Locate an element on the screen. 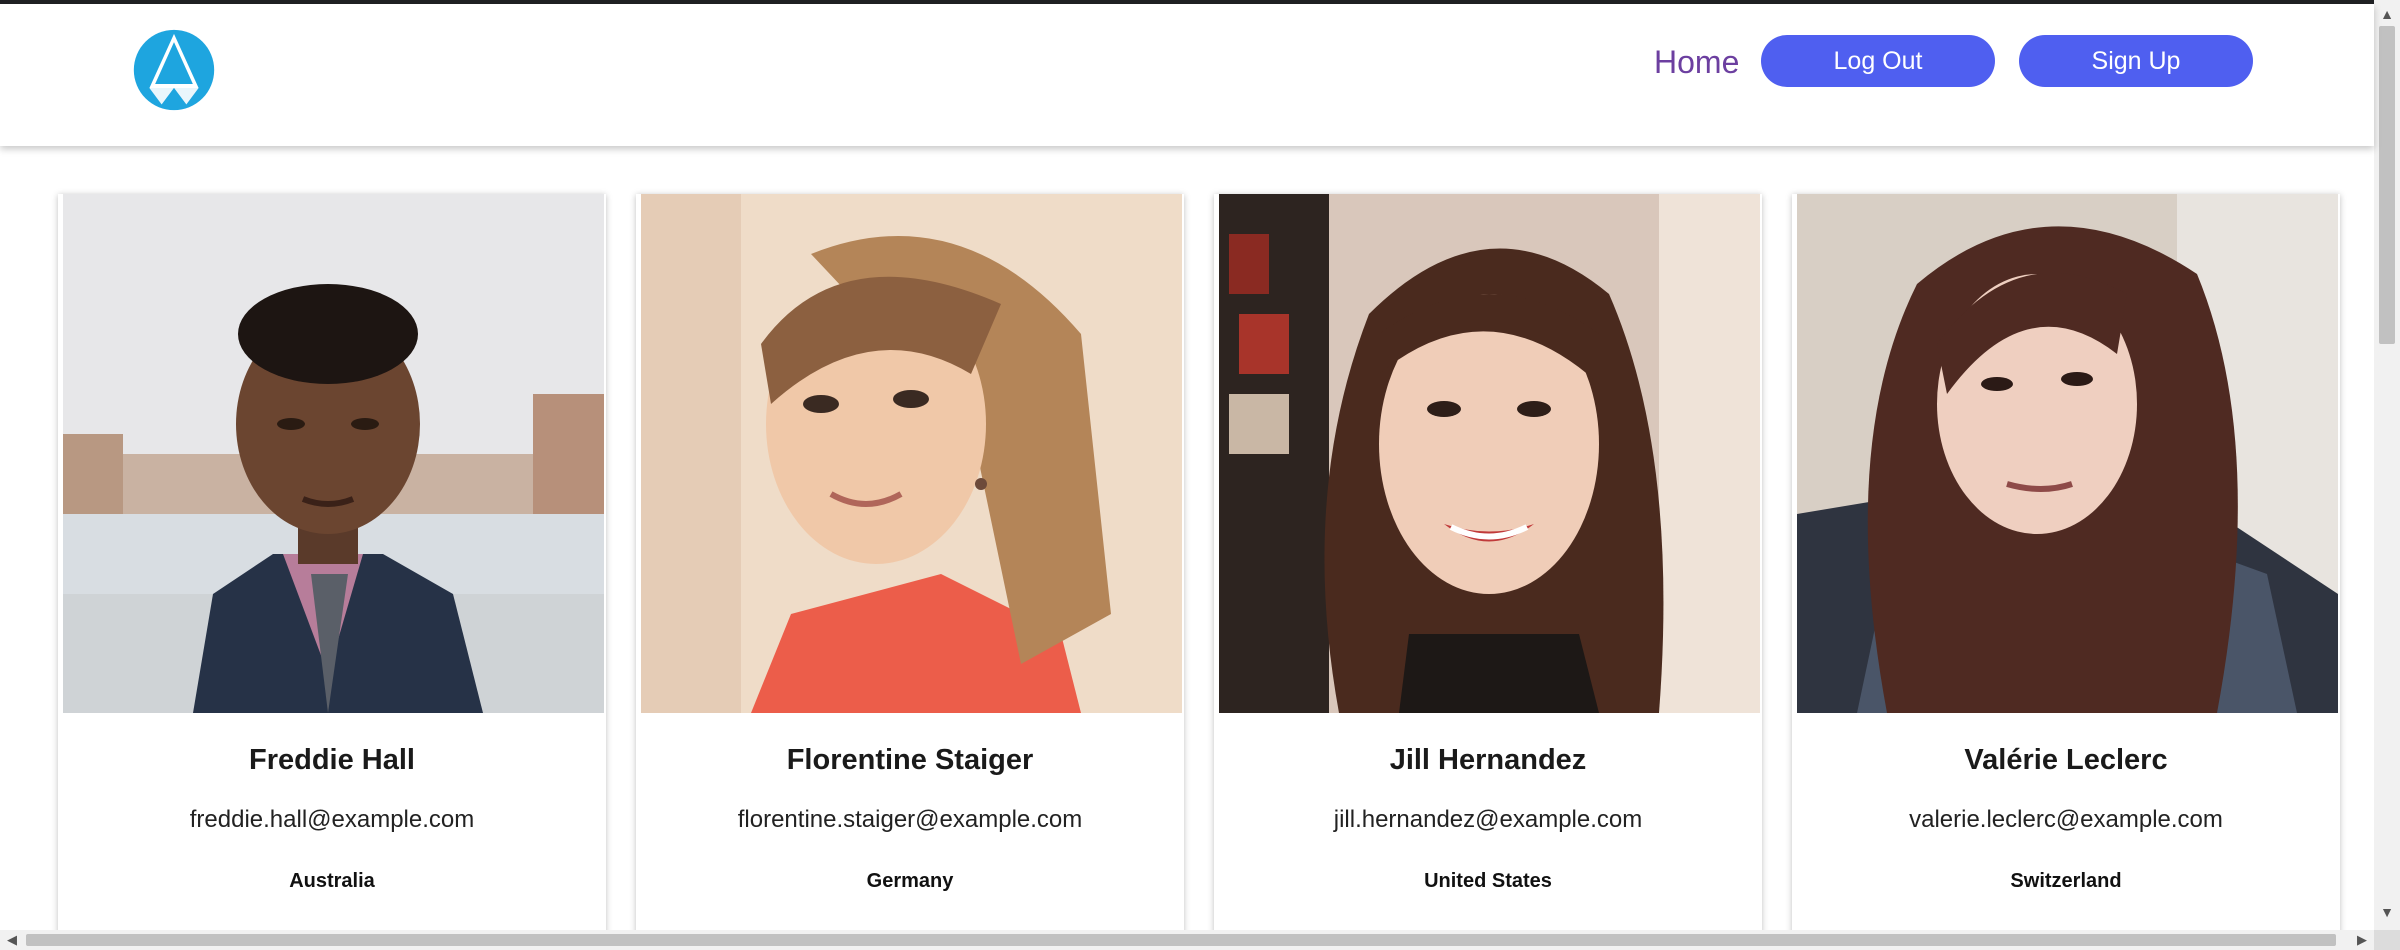 The height and width of the screenshot is (950, 2400). horizontal-scrollbar: ◀ ▶ is located at coordinates (1187, 940).